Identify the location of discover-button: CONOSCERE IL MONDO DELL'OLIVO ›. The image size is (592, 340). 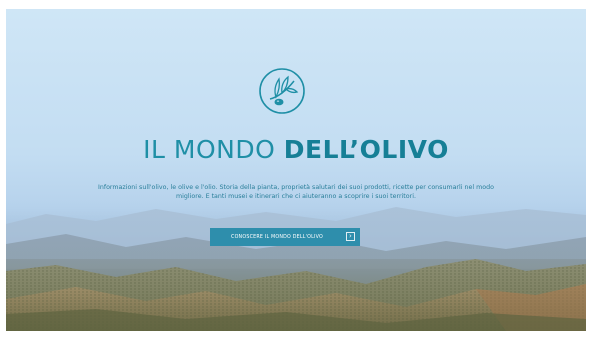
(285, 237).